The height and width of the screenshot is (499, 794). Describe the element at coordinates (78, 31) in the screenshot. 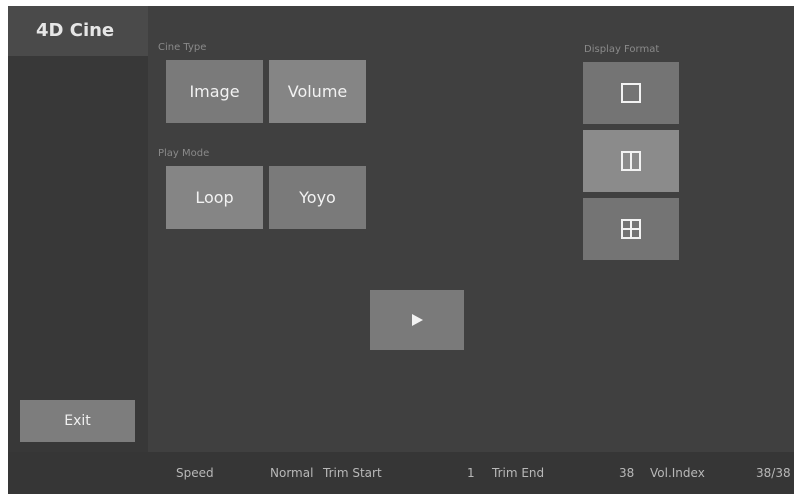

I see `app-title: 4D Cine` at that location.